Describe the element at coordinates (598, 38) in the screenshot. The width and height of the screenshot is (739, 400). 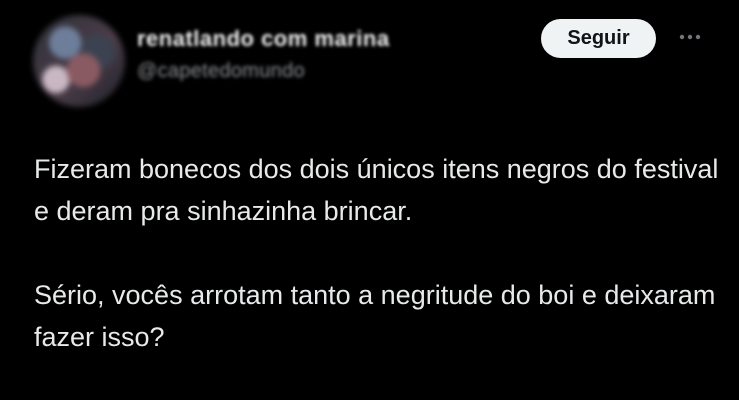
I see `follow-button: Seguir` at that location.